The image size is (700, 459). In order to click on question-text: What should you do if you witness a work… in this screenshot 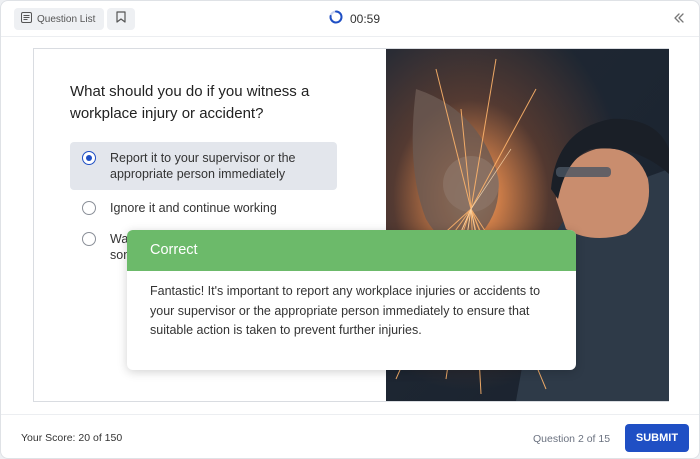, I will do `click(190, 102)`.